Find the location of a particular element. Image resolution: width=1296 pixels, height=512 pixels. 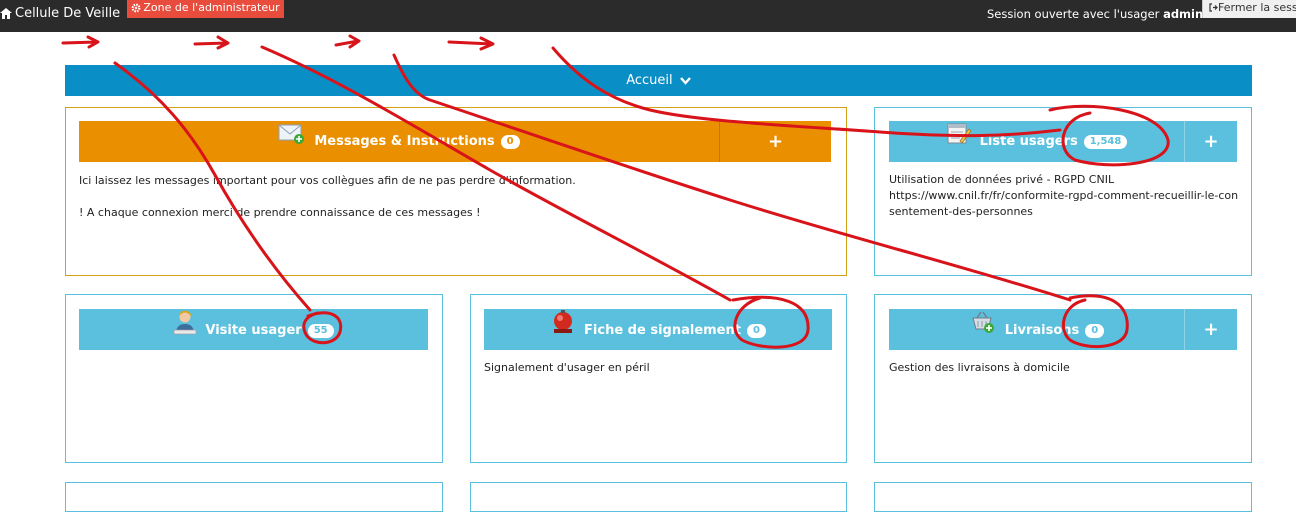

messages-add-button: + is located at coordinates (775, 141).